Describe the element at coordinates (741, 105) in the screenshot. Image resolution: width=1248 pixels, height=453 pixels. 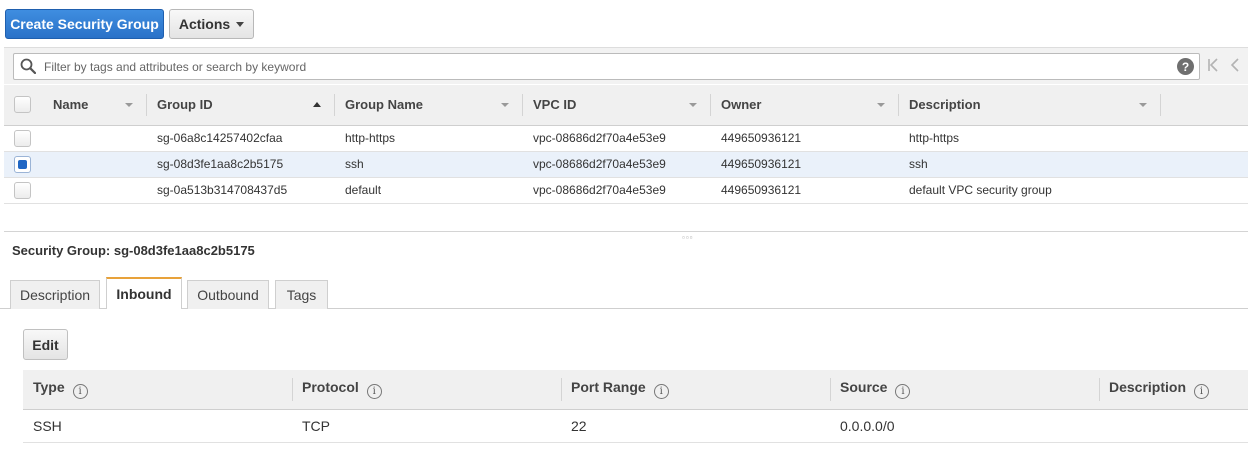
I see `column-header-label: Owner` at that location.